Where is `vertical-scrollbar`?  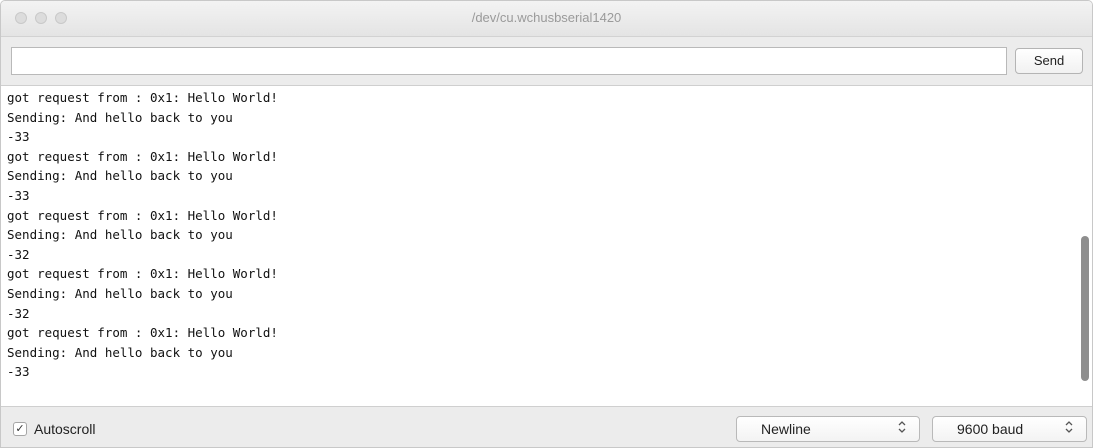 vertical-scrollbar is located at coordinates (1085, 246).